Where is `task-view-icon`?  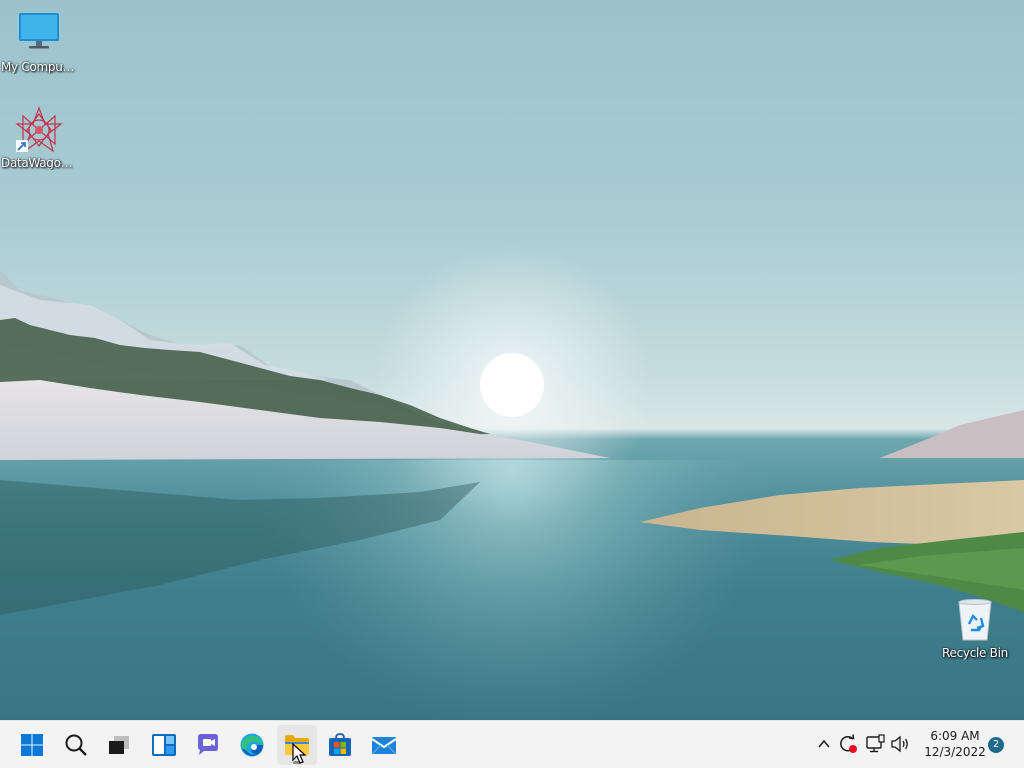
task-view-icon is located at coordinates (119, 745).